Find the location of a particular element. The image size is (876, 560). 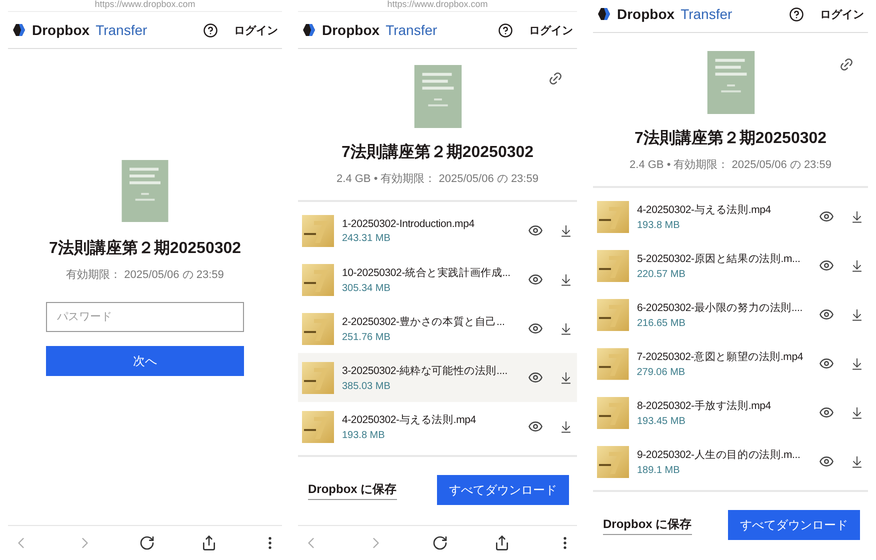

file-size: 216.65 MB is located at coordinates (661, 323).